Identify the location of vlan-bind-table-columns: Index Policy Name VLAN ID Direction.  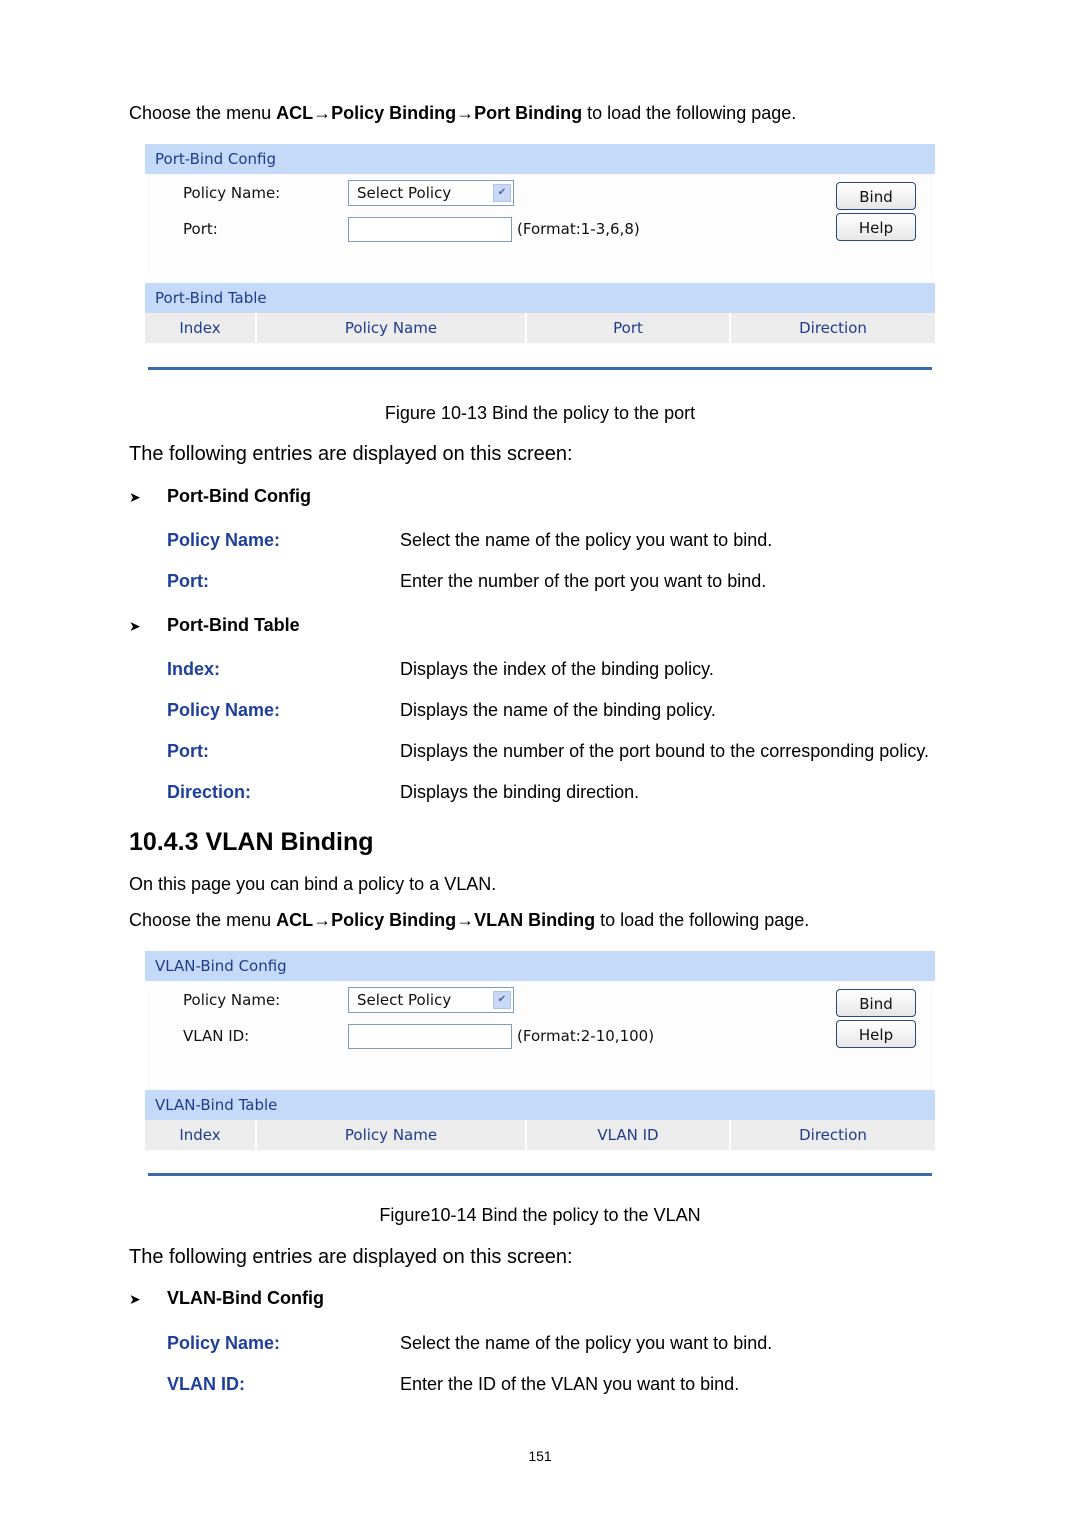
(540, 1135).